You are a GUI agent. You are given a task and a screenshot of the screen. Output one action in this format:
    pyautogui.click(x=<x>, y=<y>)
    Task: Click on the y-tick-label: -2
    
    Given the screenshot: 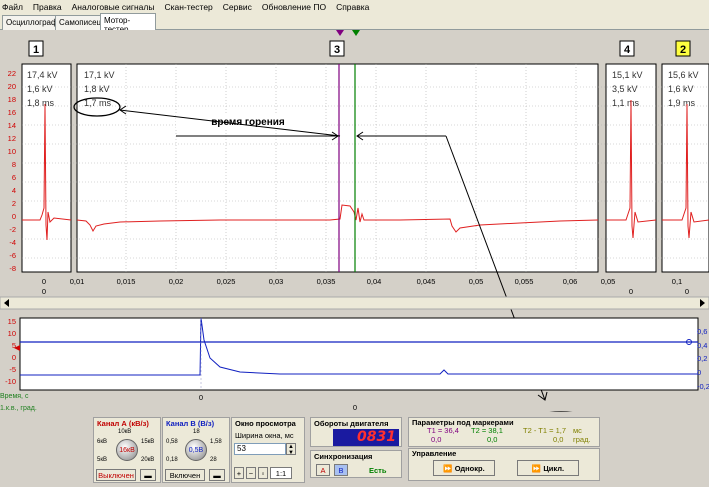 What is the action you would take?
    pyautogui.click(x=12, y=229)
    